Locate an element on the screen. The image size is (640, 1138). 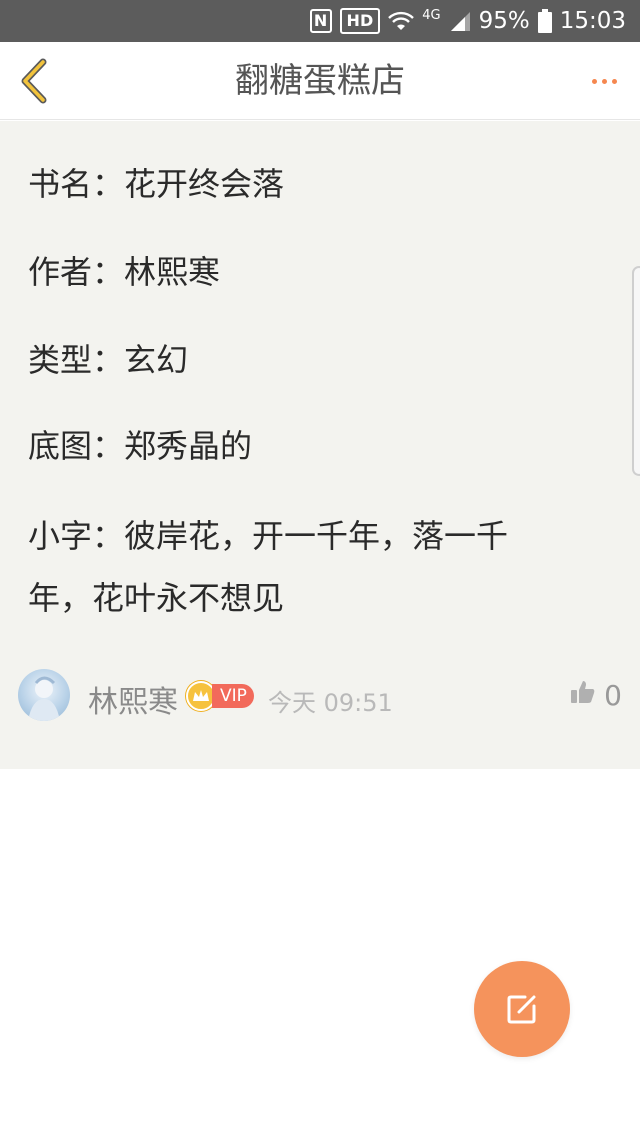
scroll-handle is located at coordinates (636, 371).